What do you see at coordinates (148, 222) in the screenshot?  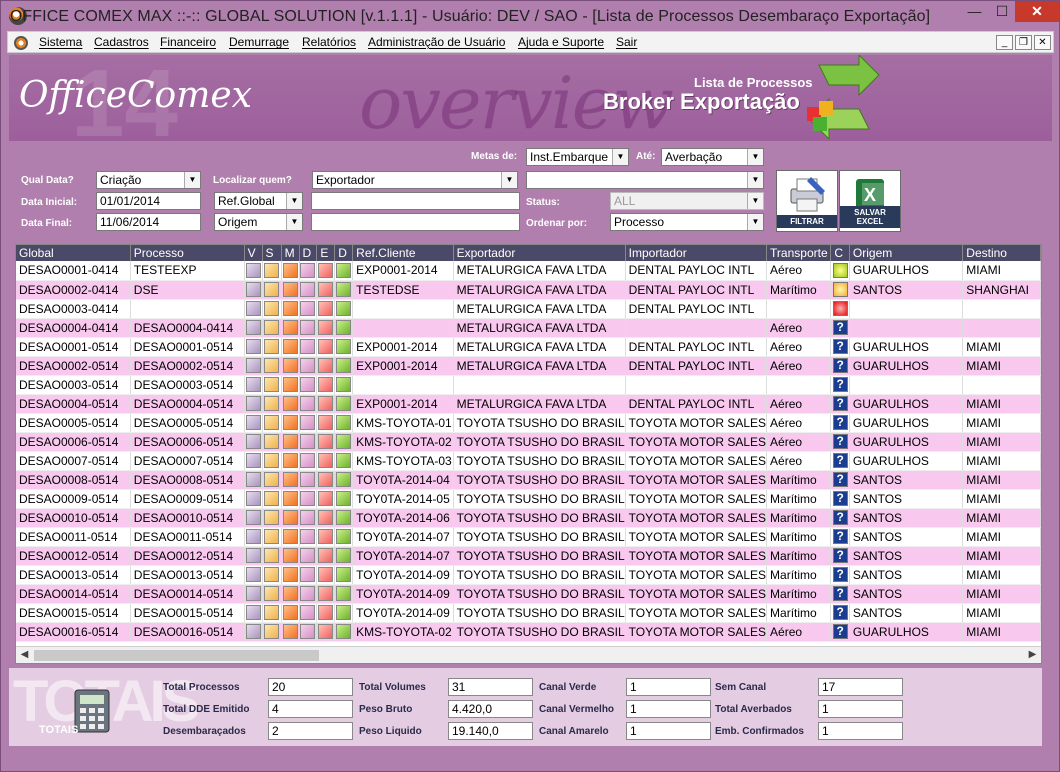 I see `data-final-input: 11/06/2014` at bounding box center [148, 222].